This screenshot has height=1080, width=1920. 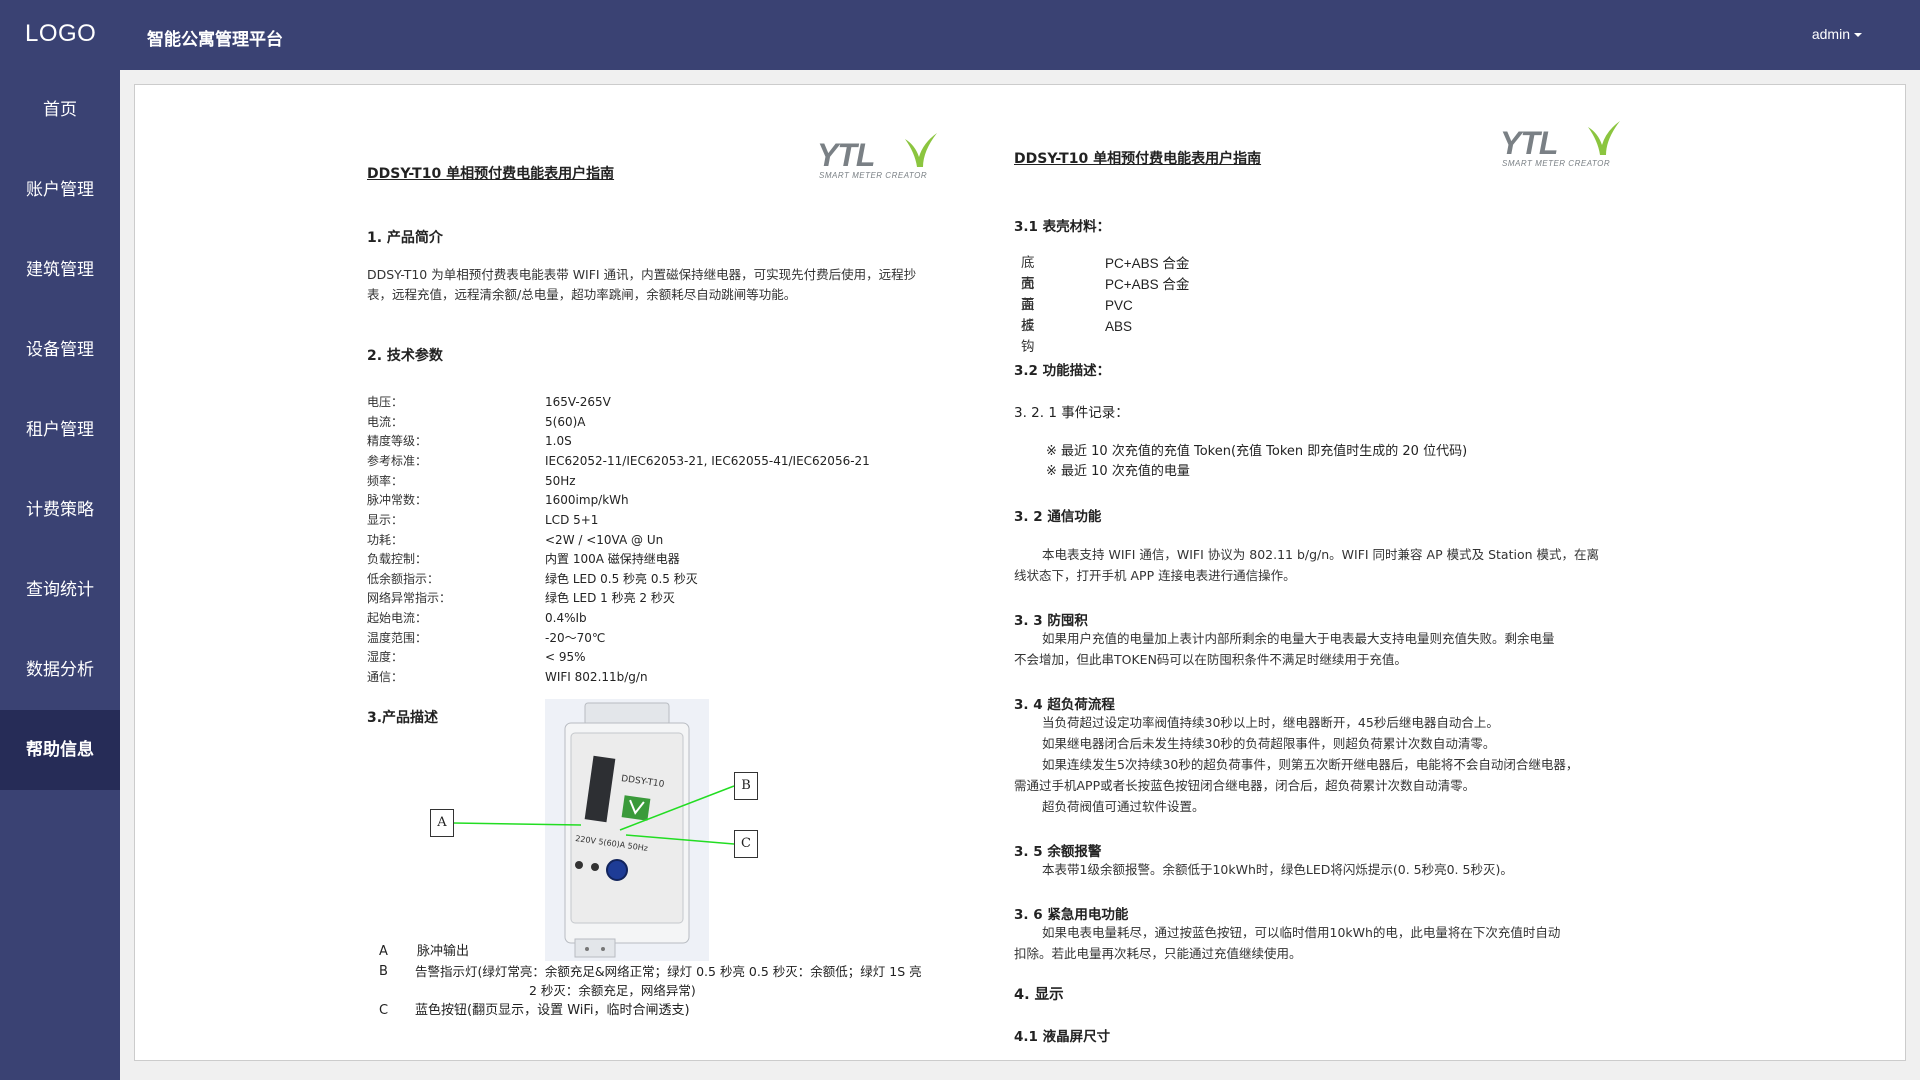 I want to click on spec-row: 电流： 5(60)A, so click(x=476, y=422).